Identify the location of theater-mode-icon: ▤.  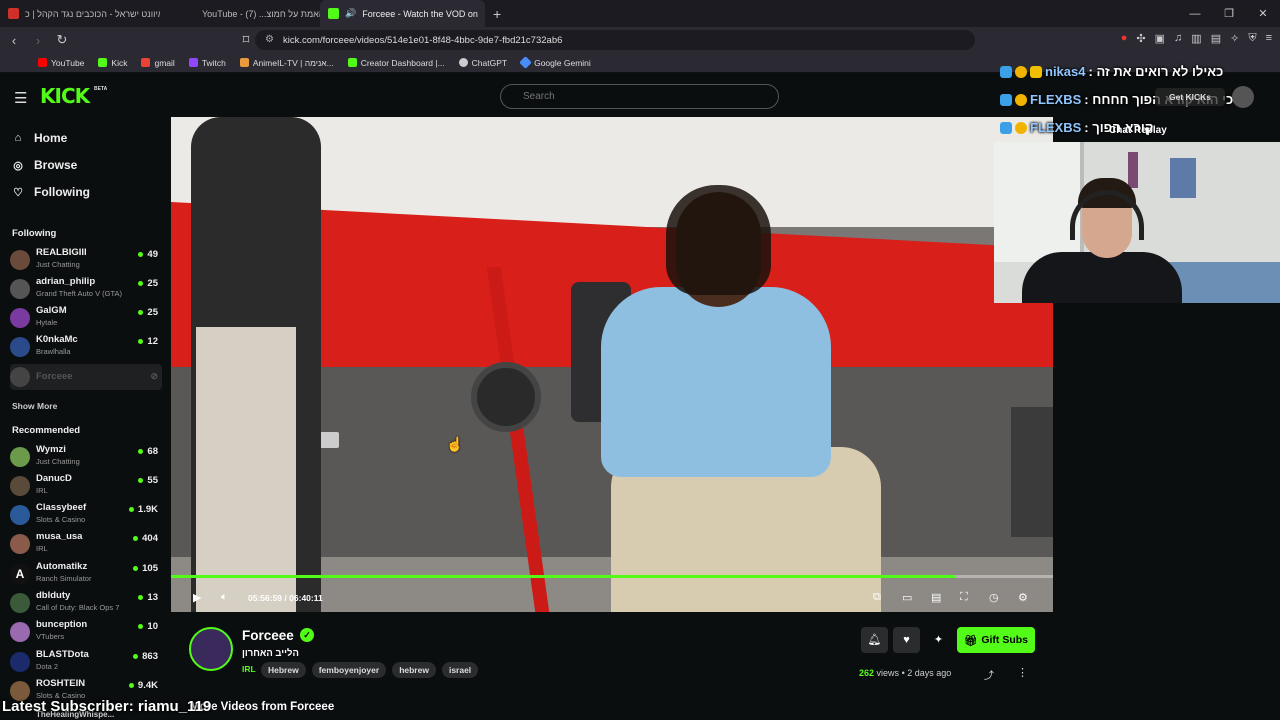
(936, 597).